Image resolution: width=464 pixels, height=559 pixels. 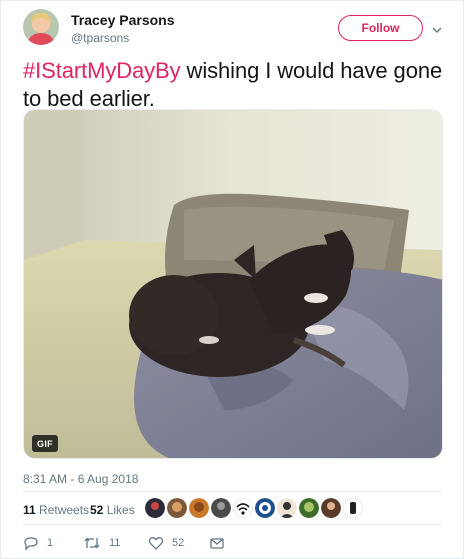 I want to click on retweets-count: 11, so click(x=29, y=510).